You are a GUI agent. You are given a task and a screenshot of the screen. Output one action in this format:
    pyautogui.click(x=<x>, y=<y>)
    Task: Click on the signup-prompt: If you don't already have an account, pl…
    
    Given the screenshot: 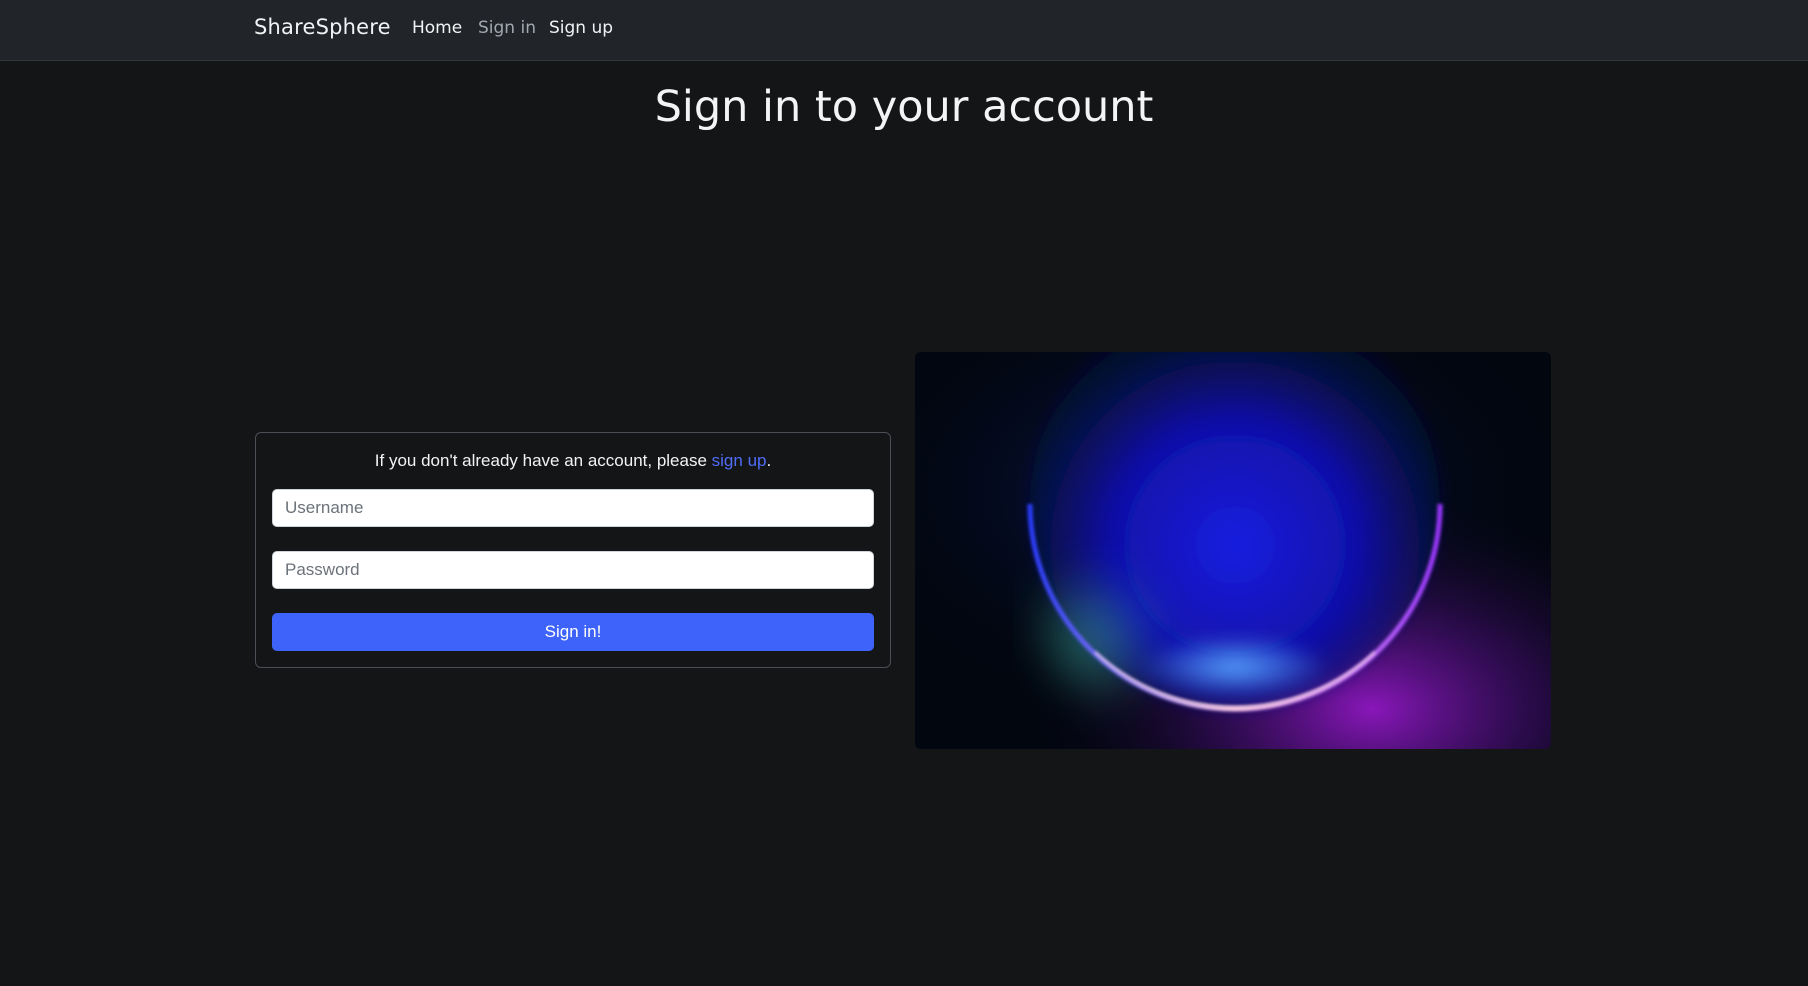 What is the action you would take?
    pyautogui.click(x=573, y=461)
    